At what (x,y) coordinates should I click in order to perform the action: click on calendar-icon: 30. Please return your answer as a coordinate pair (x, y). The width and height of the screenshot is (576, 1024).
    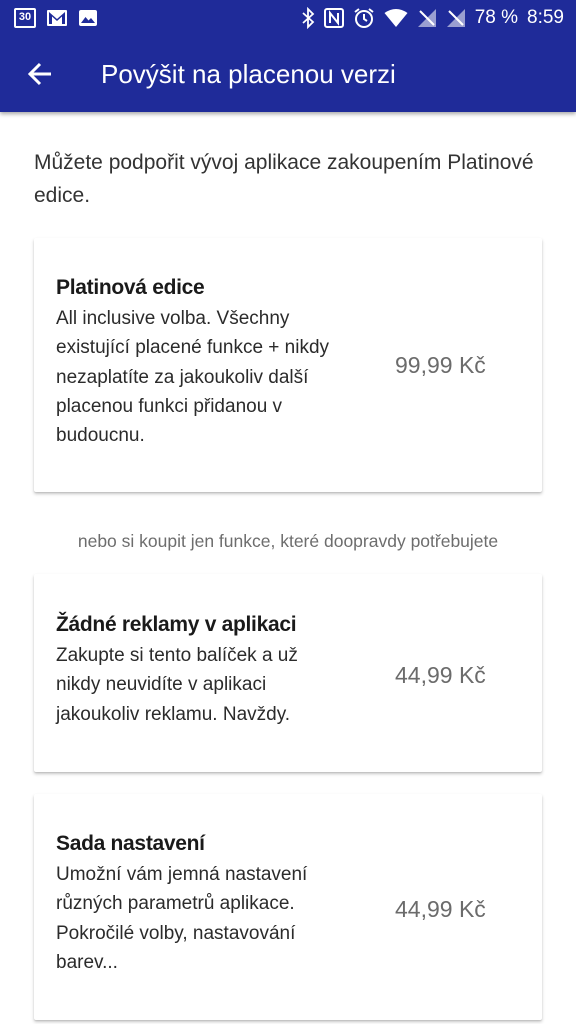
    Looking at the image, I should click on (25, 18).